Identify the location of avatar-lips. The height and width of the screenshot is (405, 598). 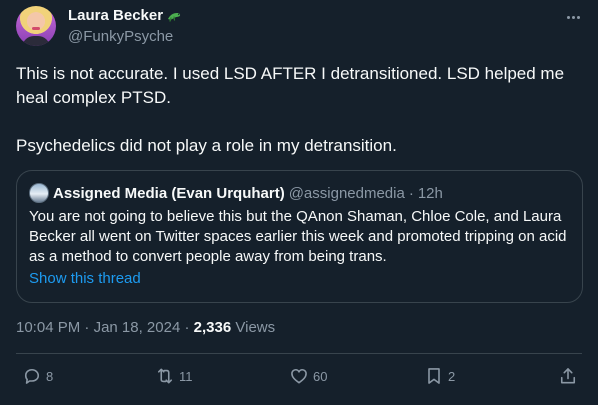
(36, 28).